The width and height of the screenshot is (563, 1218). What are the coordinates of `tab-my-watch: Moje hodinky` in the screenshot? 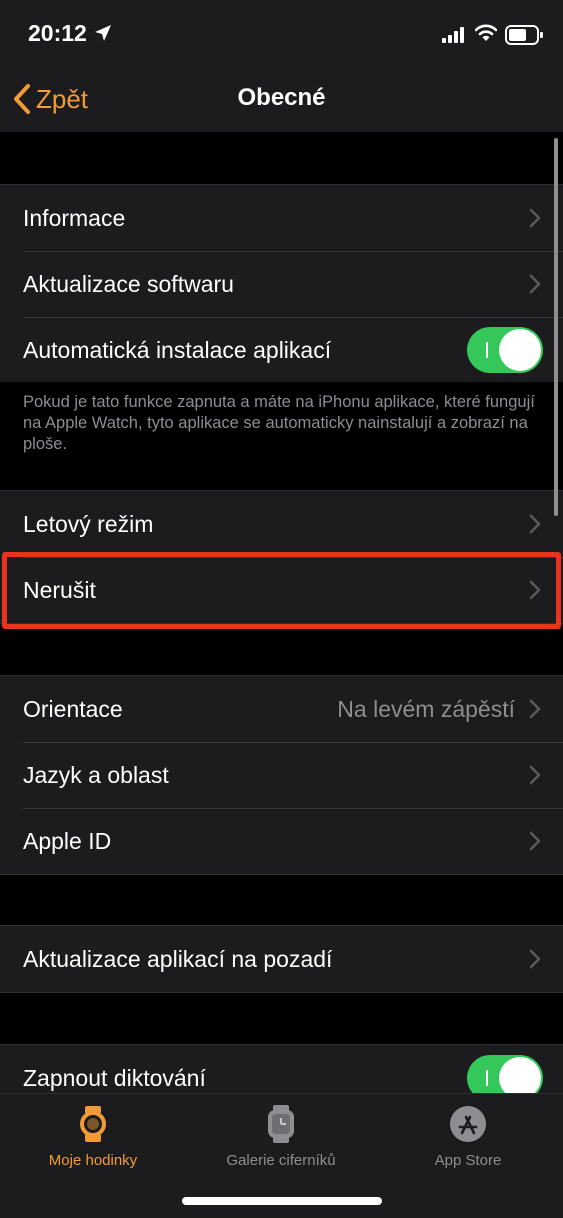 It's located at (93, 1136).